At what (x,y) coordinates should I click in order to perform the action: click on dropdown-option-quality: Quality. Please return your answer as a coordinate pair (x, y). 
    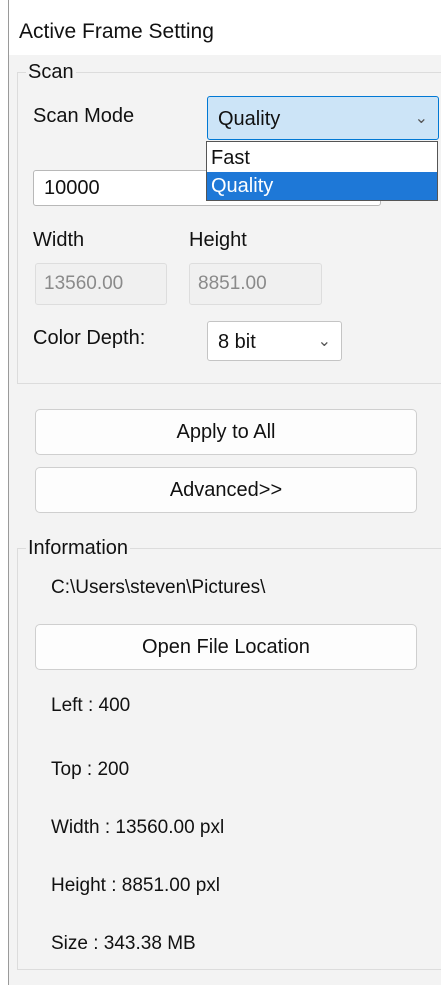
    Looking at the image, I should click on (322, 186).